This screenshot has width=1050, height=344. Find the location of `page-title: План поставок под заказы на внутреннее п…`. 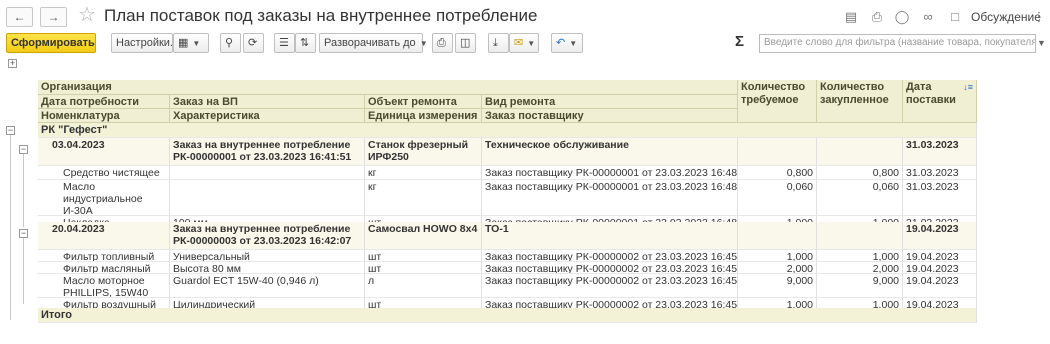

page-title: План поставок под заказы на внутреннее п… is located at coordinates (321, 15).